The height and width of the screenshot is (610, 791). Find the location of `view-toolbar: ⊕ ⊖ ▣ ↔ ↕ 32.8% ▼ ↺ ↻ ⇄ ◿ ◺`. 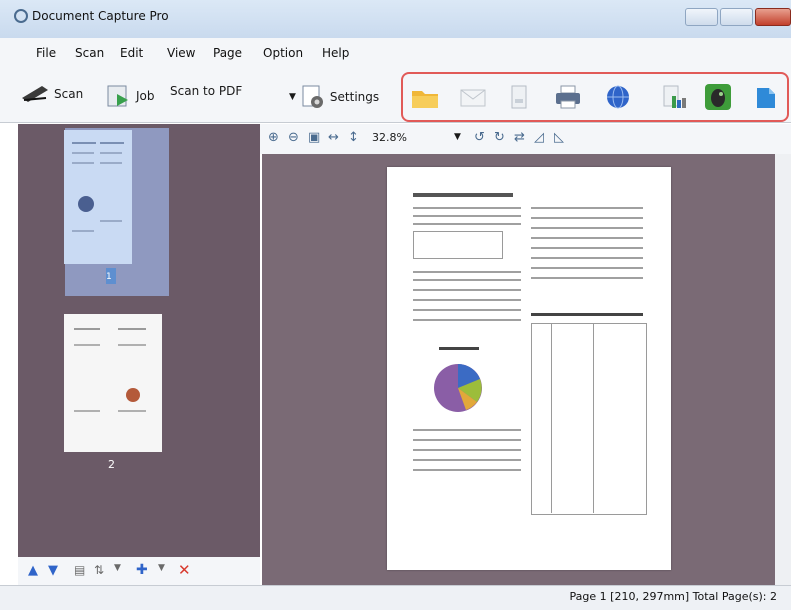

view-toolbar: ⊕ ⊖ ▣ ↔ ↕ 32.8% ▼ ↺ ↻ ⇄ ◿ ◺ is located at coordinates (525, 139).